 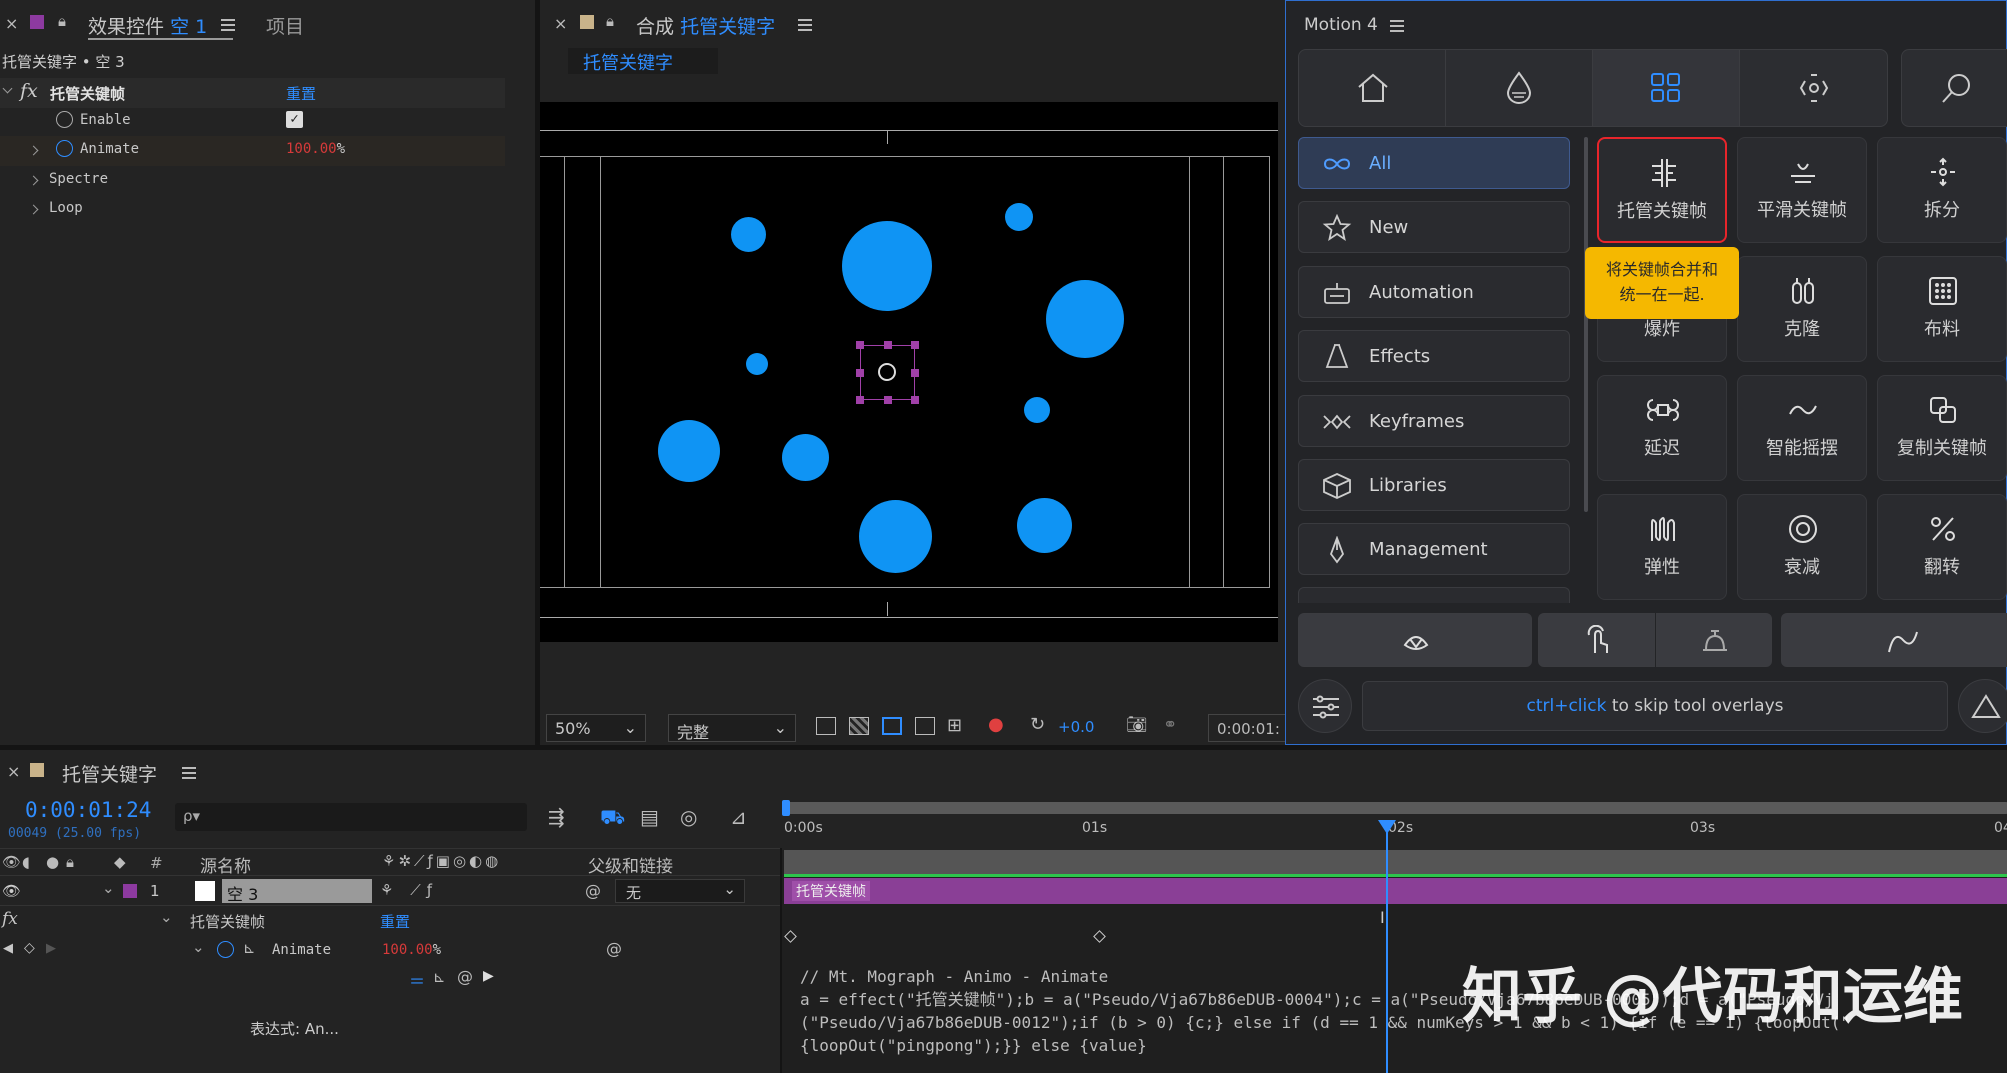 What do you see at coordinates (1434, 163) in the screenshot?
I see `category-all: All` at bounding box center [1434, 163].